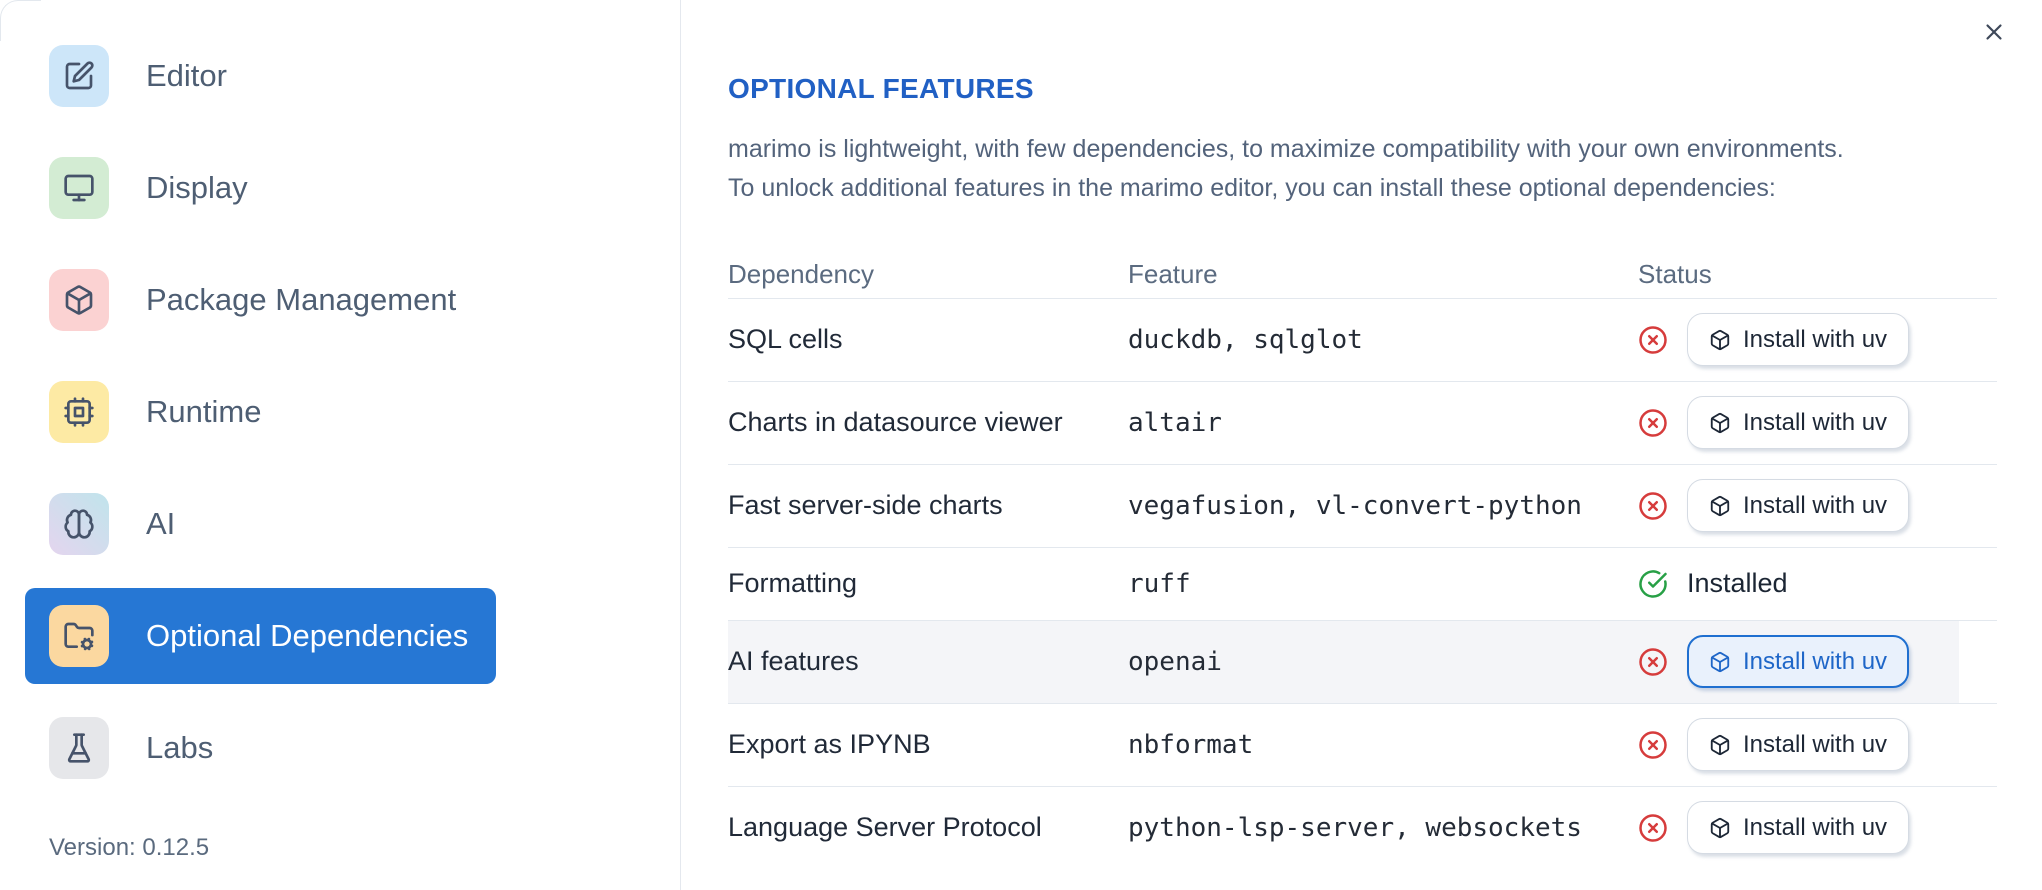  Describe the element at coordinates (1245, 339) in the screenshot. I see `feature-cell: duckdb, sqlglot` at that location.